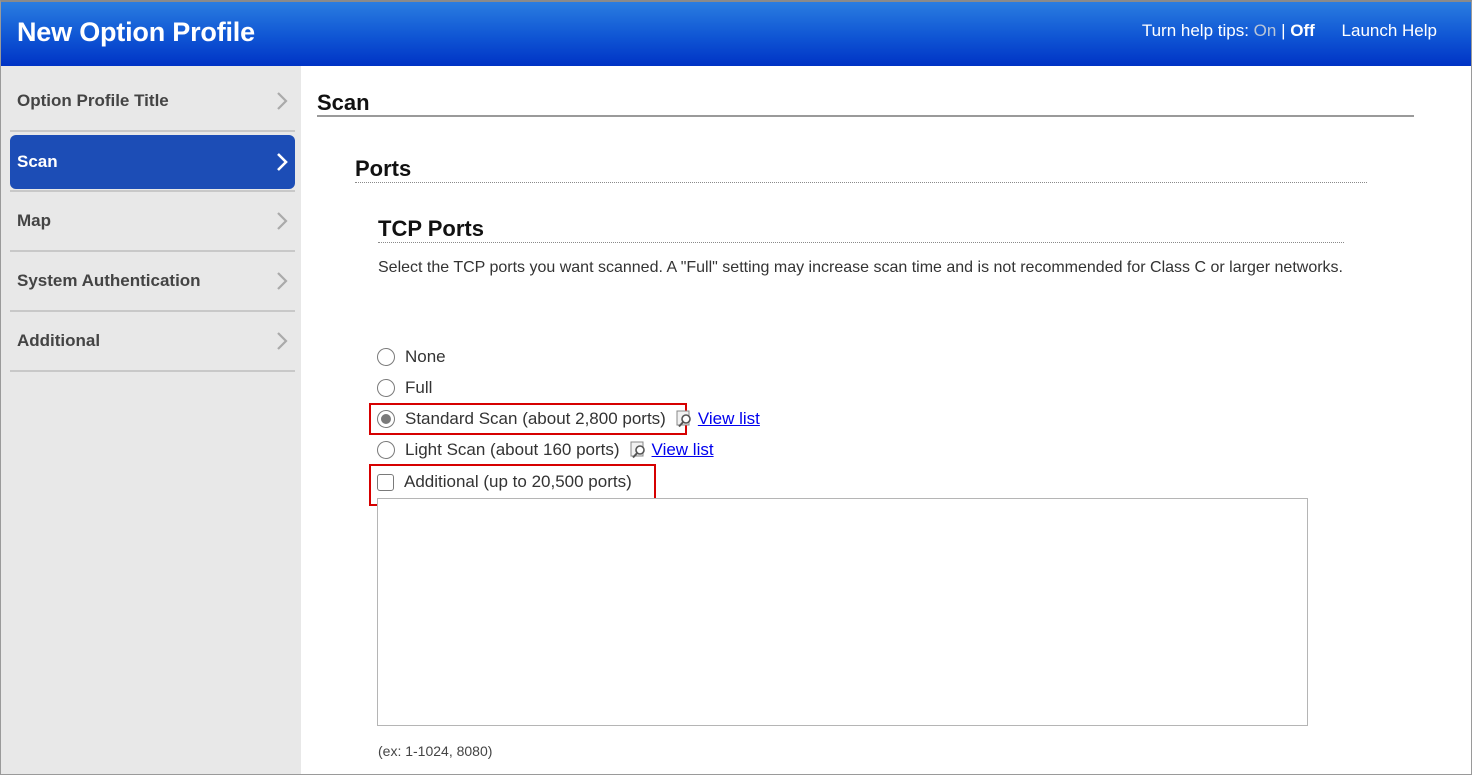 The width and height of the screenshot is (1472, 775). I want to click on option-none: None, so click(411, 357).